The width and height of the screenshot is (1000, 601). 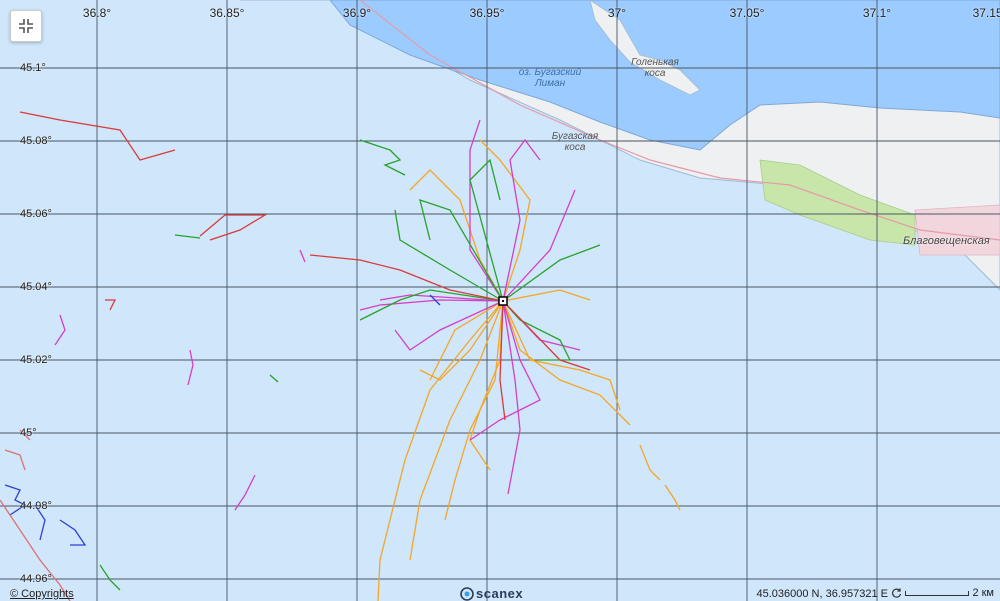 I want to click on lat-label-4: 45.04°, so click(x=36, y=287).